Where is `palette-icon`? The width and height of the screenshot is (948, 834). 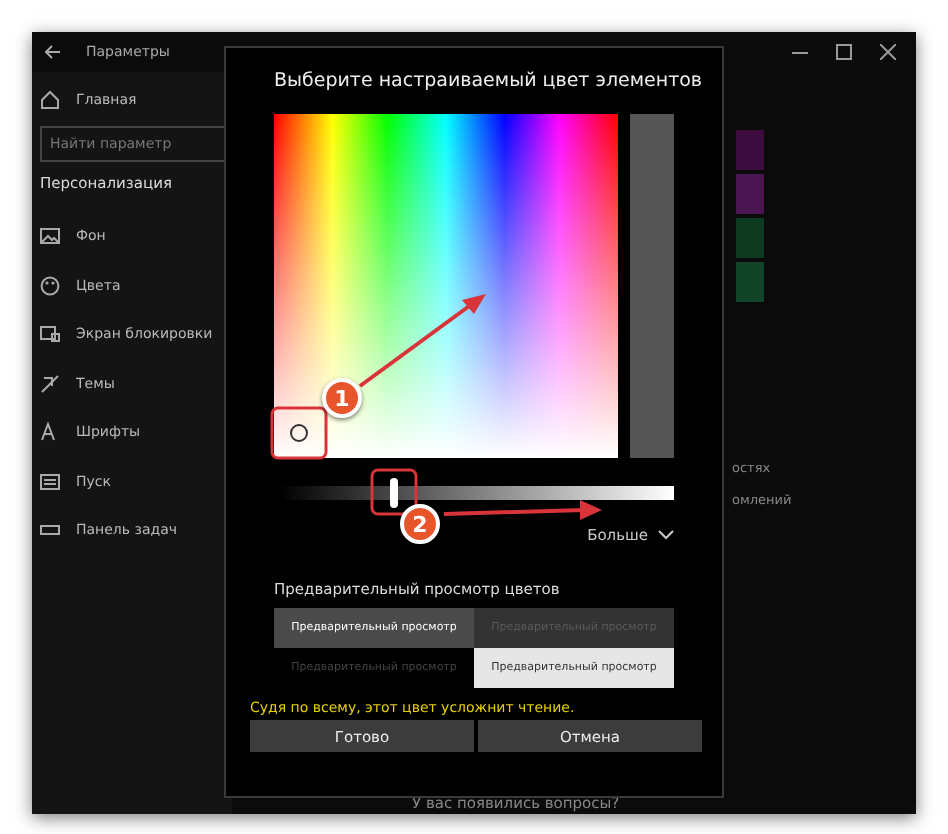 palette-icon is located at coordinates (50, 285).